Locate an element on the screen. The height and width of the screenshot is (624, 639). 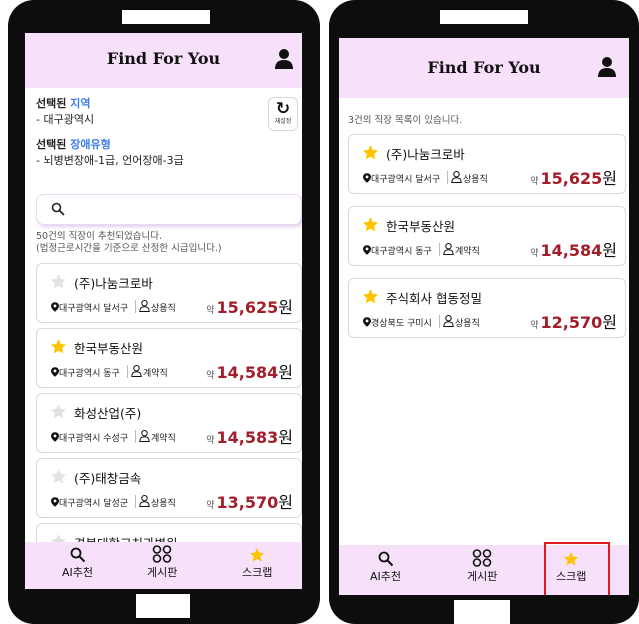
scrap-highlight-box is located at coordinates (577, 568).